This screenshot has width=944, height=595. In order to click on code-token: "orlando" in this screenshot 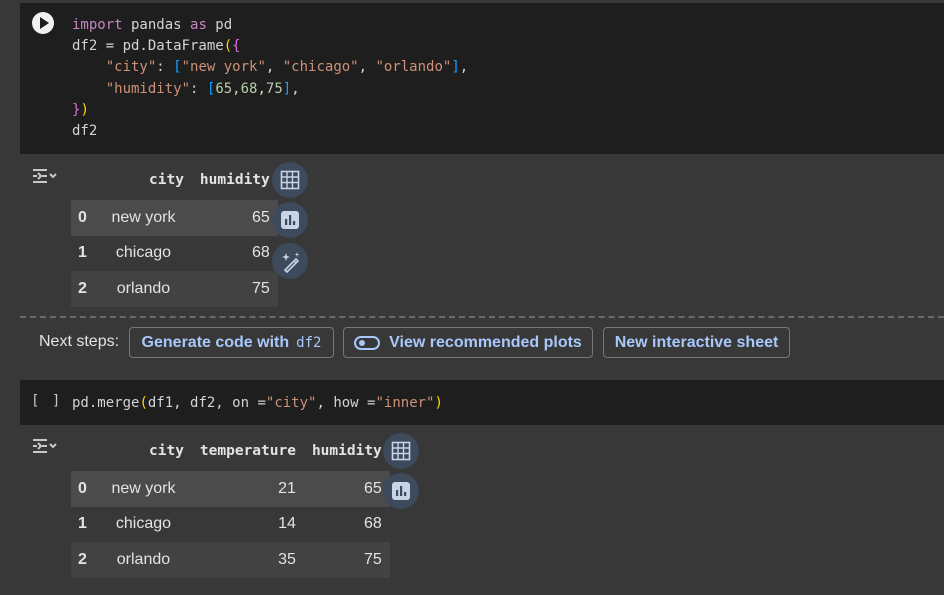, I will do `click(413, 67)`.